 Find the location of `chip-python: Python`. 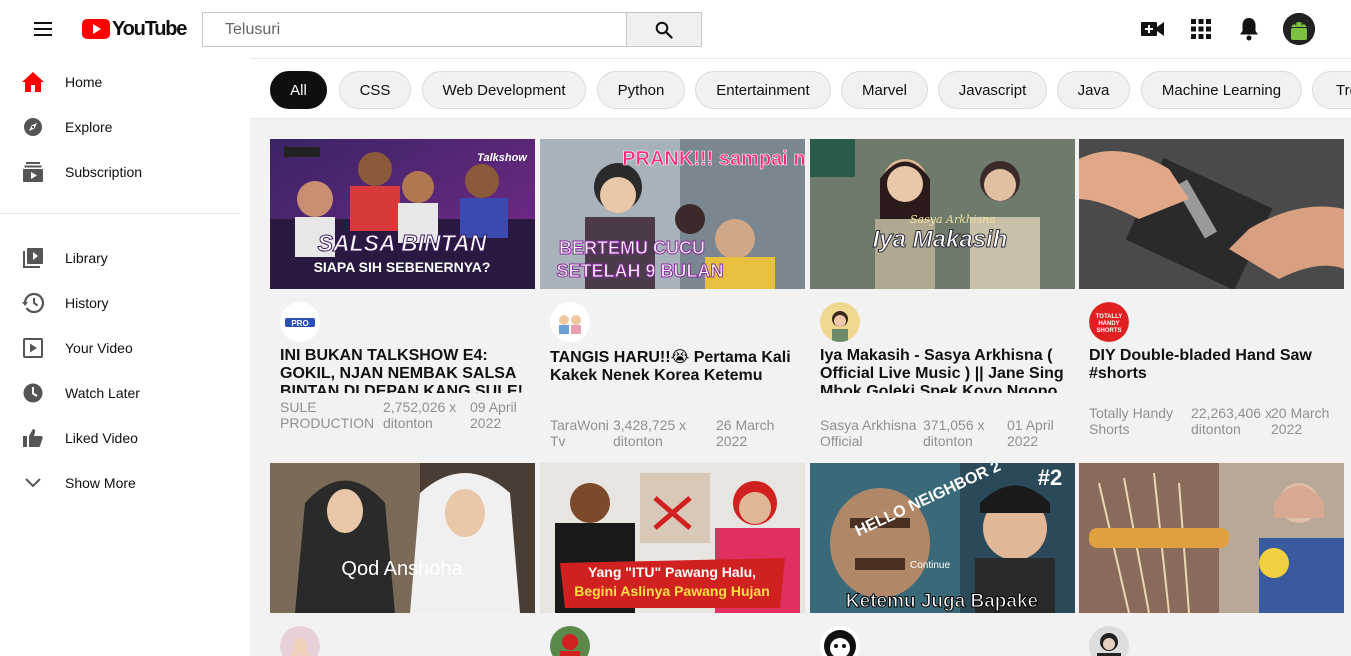

chip-python: Python is located at coordinates (641, 90).